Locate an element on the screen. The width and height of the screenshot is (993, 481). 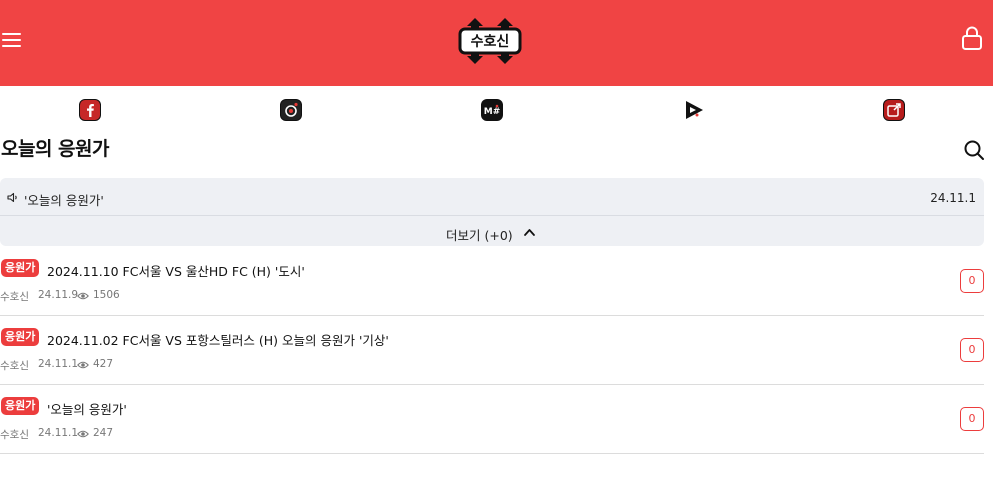
media-icon: M# is located at coordinates (492, 110).